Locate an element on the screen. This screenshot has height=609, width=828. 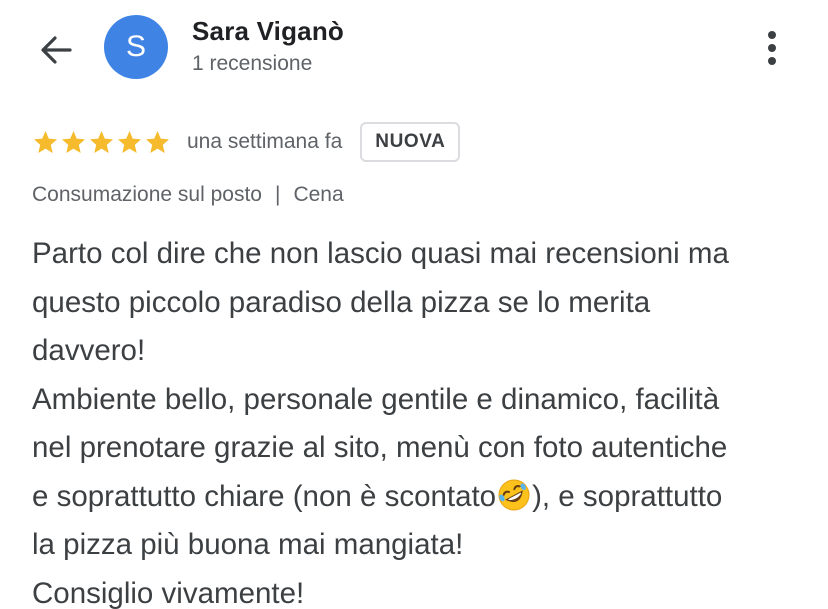
arrow-left-icon is located at coordinates (56, 50).